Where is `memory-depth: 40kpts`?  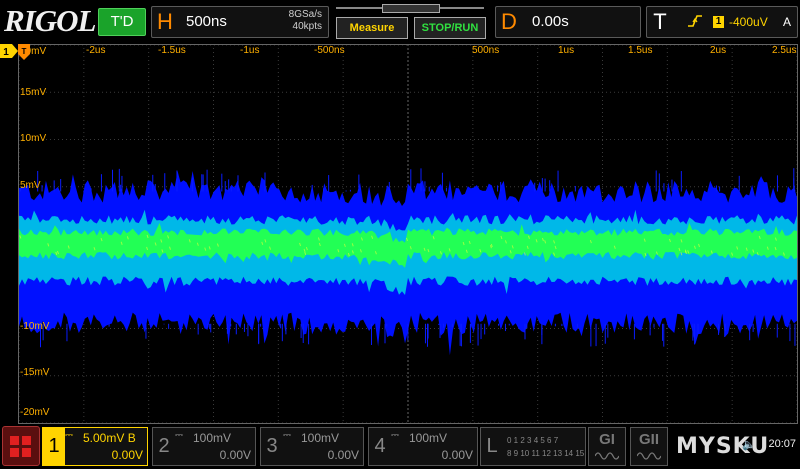
memory-depth: 40kpts is located at coordinates (307, 26).